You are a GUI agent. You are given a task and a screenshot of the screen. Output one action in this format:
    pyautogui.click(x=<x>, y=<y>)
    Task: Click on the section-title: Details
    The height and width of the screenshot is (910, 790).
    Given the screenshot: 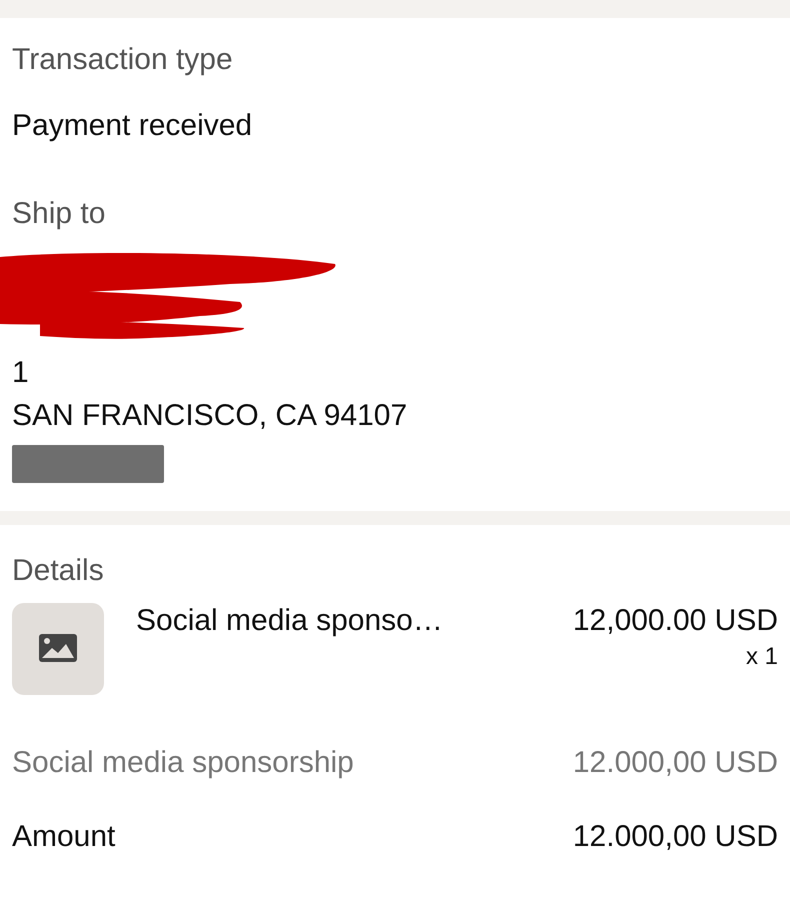 What is the action you would take?
    pyautogui.click(x=58, y=571)
    